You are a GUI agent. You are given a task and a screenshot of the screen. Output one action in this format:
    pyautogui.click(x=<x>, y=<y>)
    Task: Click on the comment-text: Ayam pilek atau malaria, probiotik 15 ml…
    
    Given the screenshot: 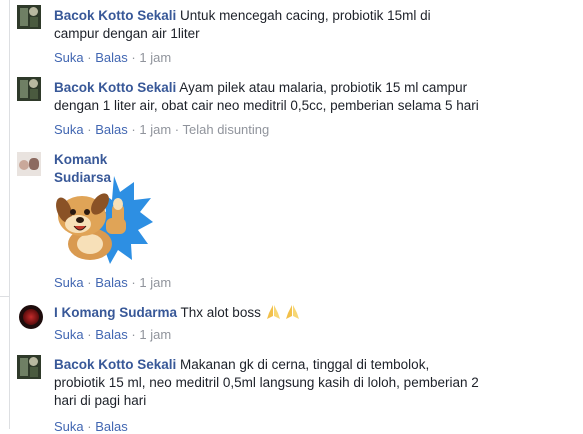 What is the action you would take?
    pyautogui.click(x=322, y=87)
    